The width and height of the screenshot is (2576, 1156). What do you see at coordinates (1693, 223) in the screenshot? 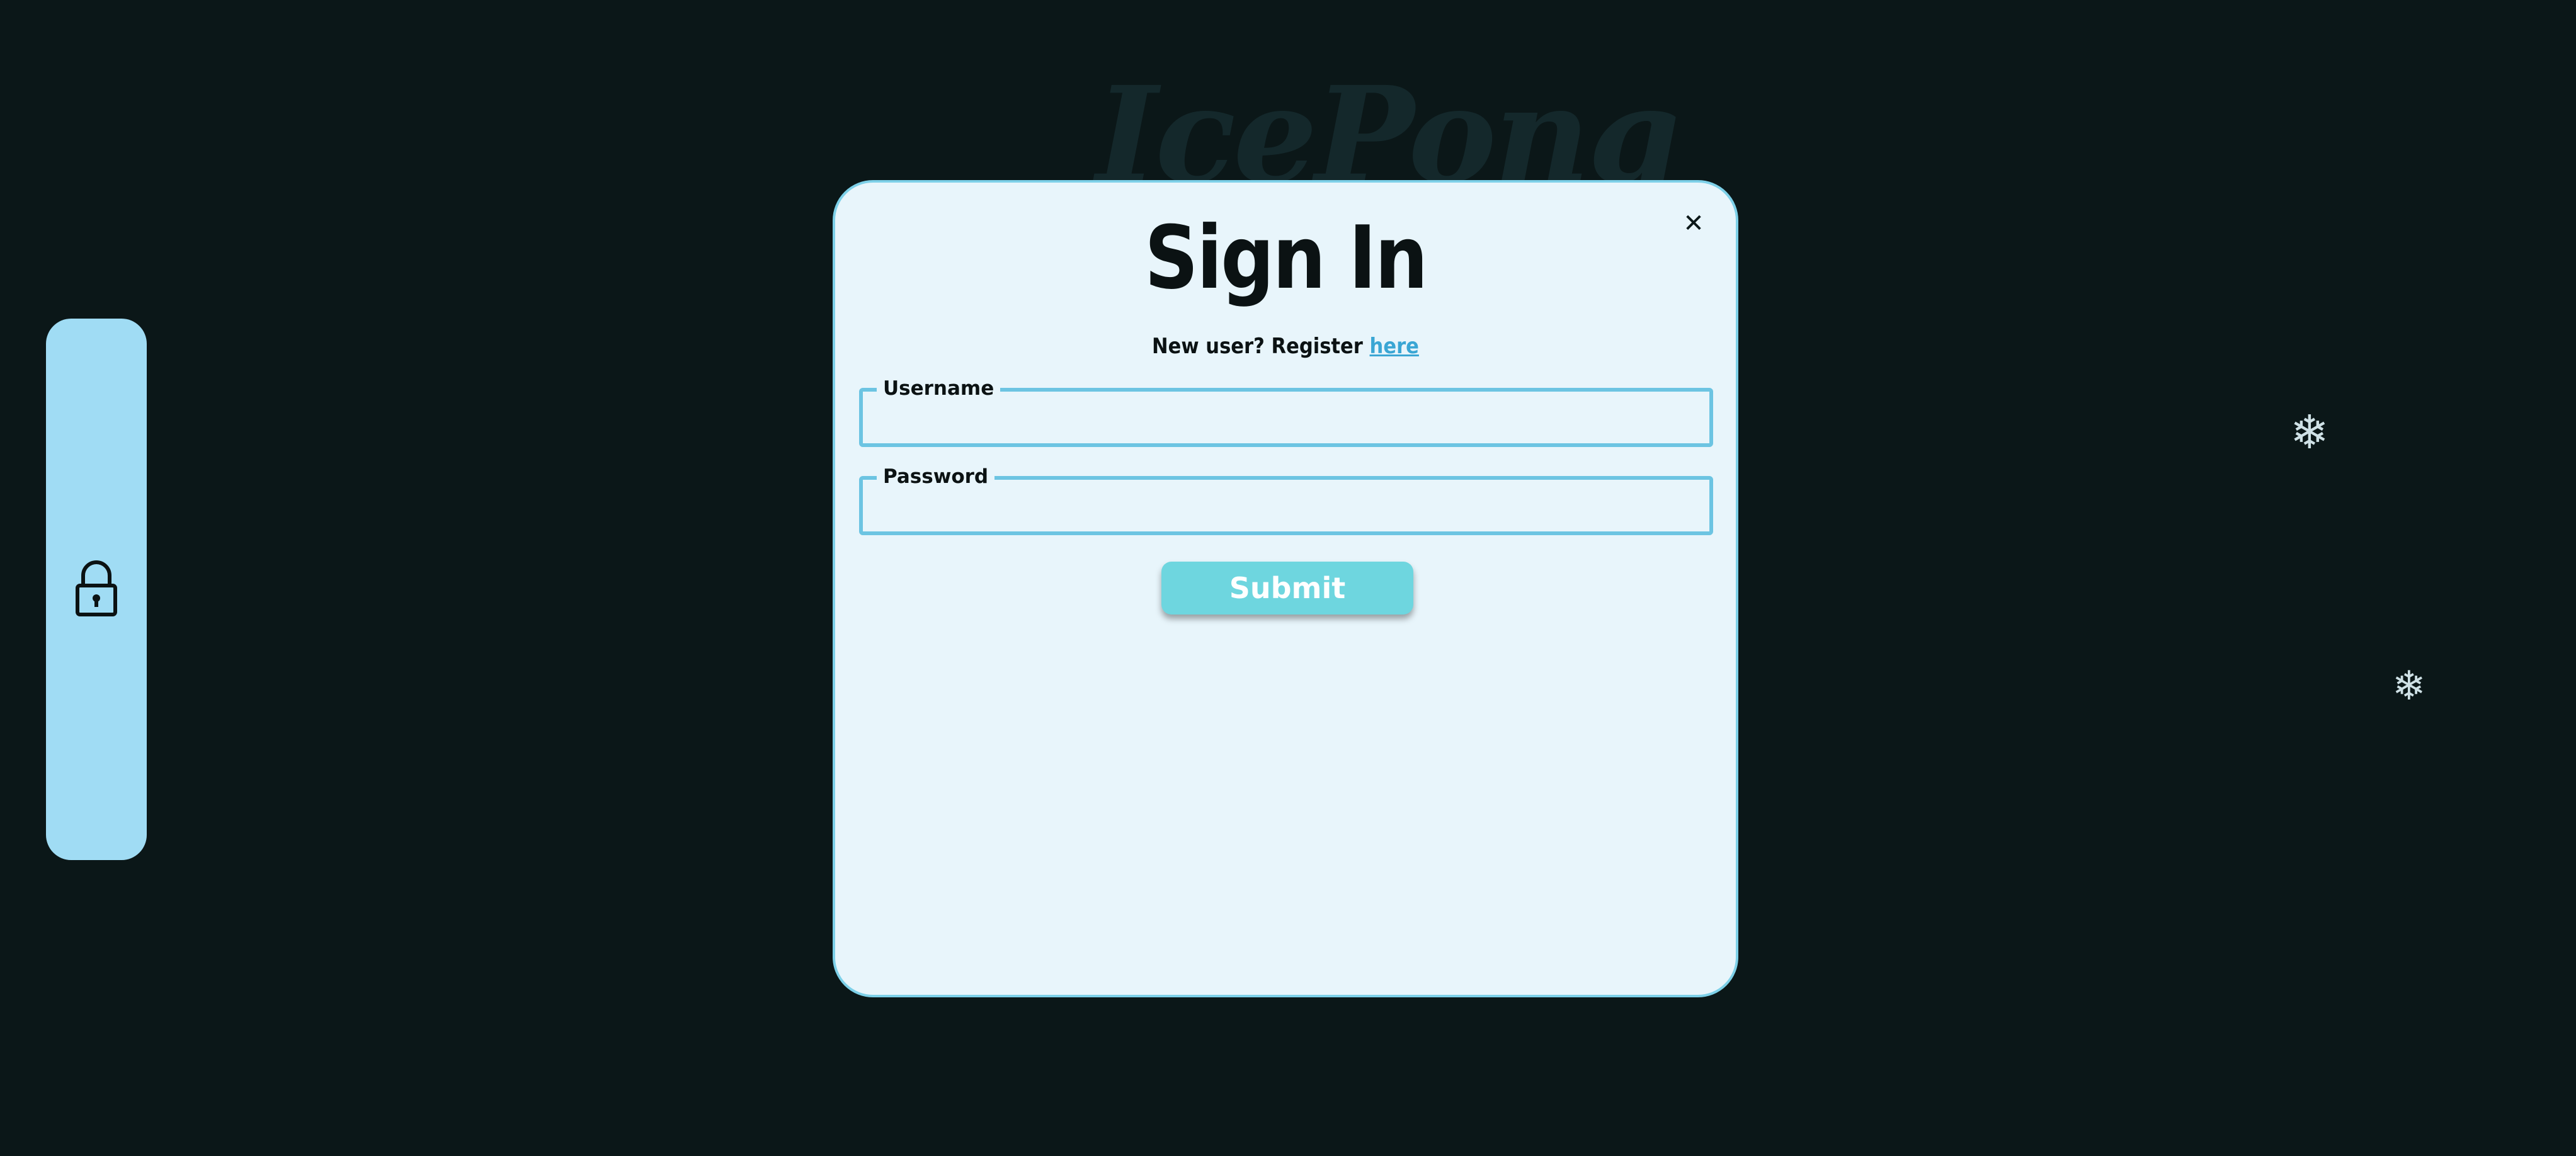
I see `close-button: ✕` at bounding box center [1693, 223].